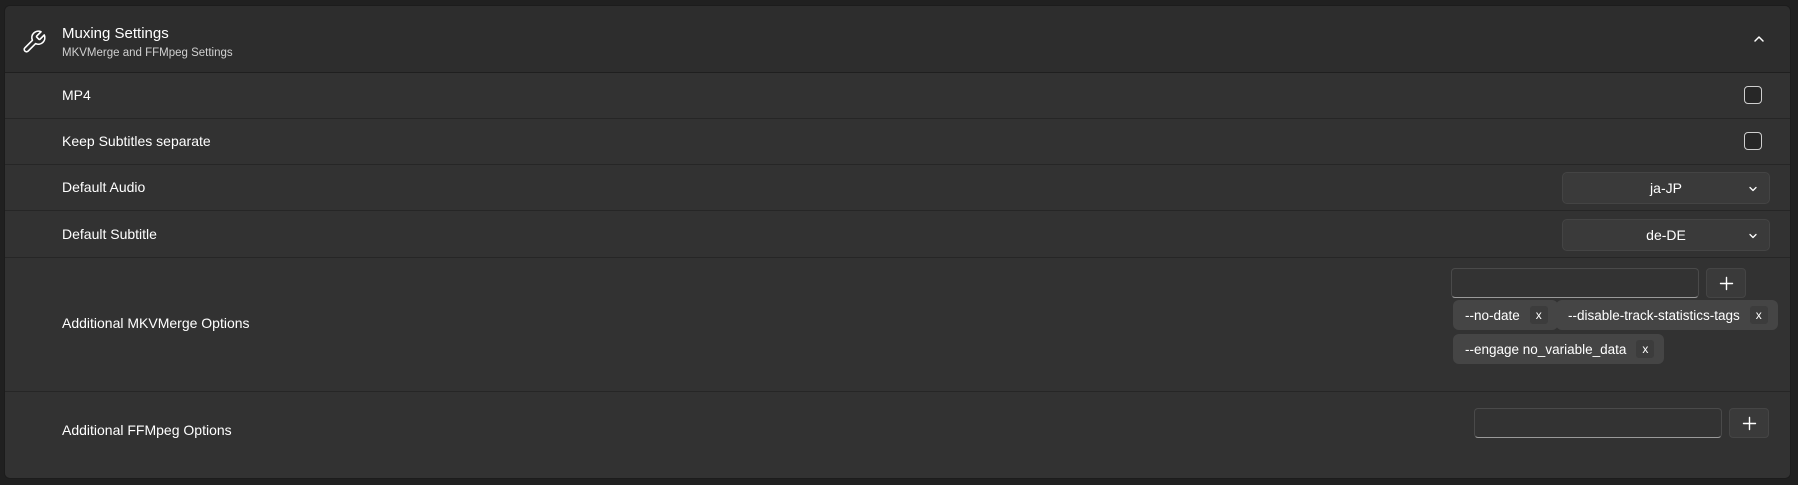 The height and width of the screenshot is (485, 1798). What do you see at coordinates (1759, 39) in the screenshot?
I see `chevron-up-icon` at bounding box center [1759, 39].